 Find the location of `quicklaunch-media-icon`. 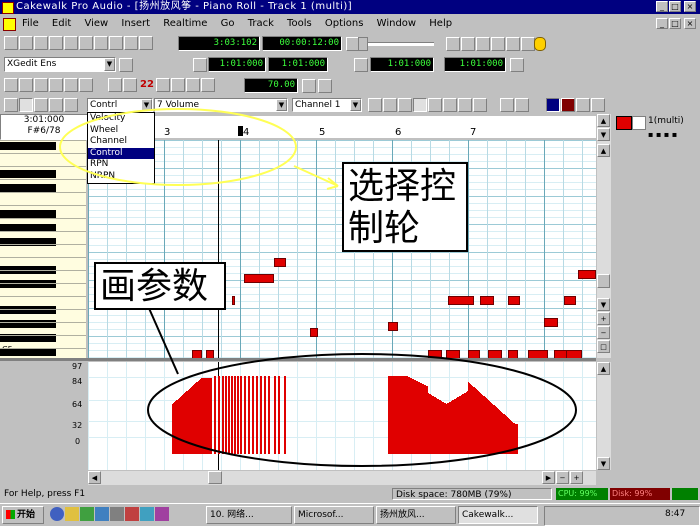

quicklaunch-media-icon is located at coordinates (117, 514).